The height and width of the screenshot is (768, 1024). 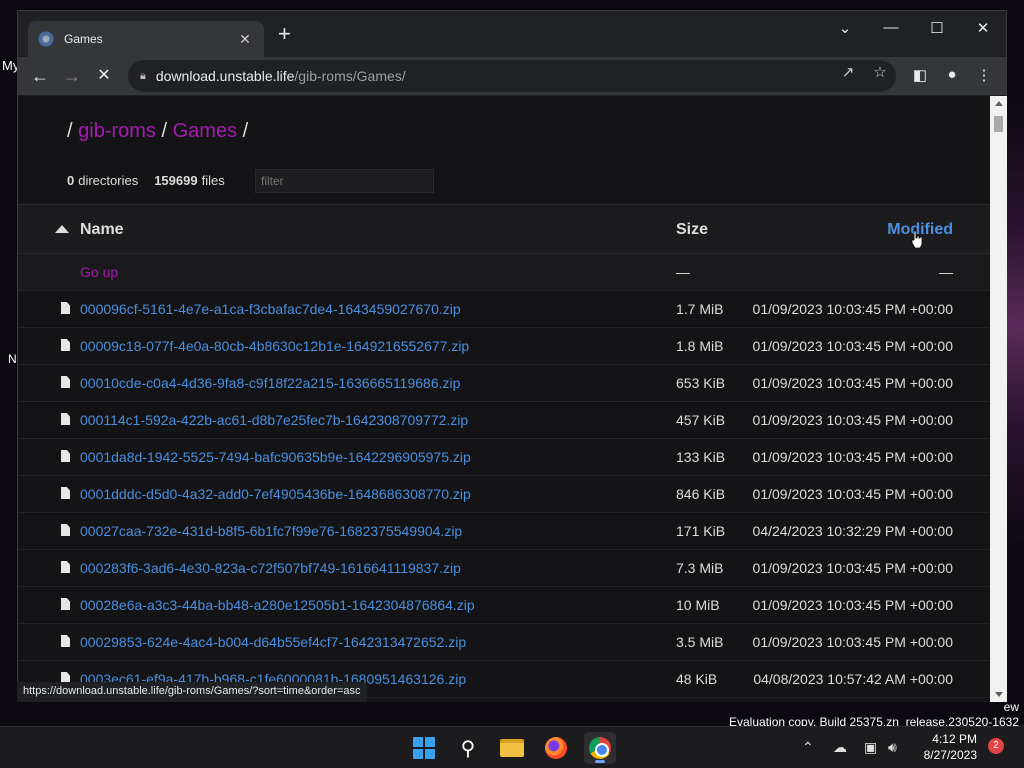 What do you see at coordinates (697, 679) in the screenshot?
I see `file-size: 48 KiB` at bounding box center [697, 679].